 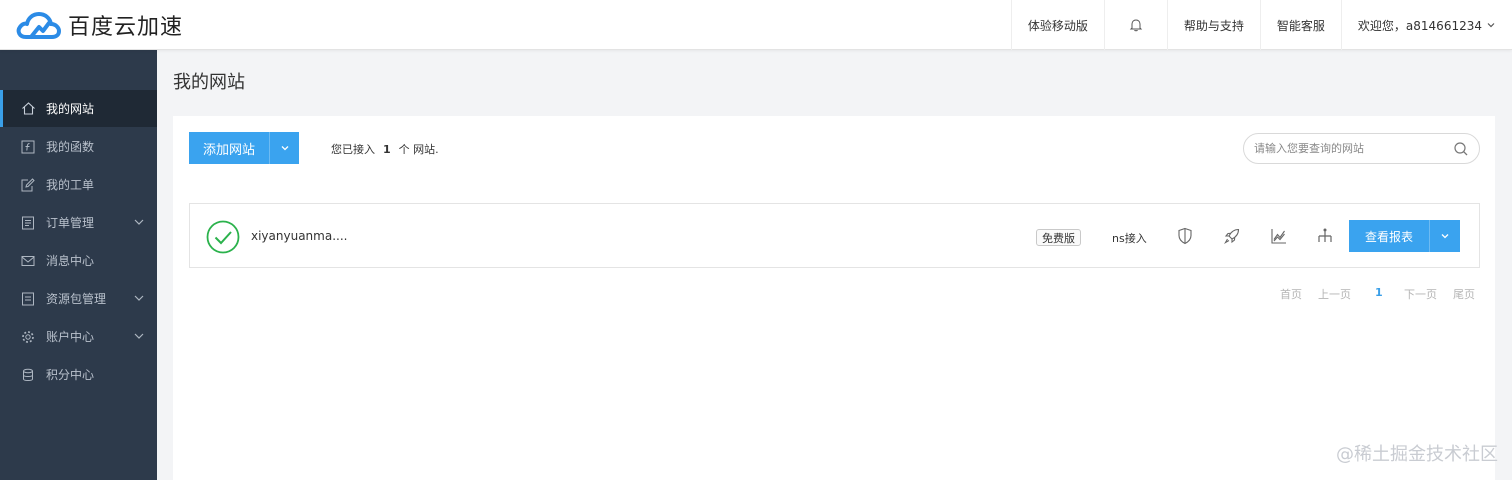 What do you see at coordinates (28, 261) in the screenshot?
I see `mail-icon` at bounding box center [28, 261].